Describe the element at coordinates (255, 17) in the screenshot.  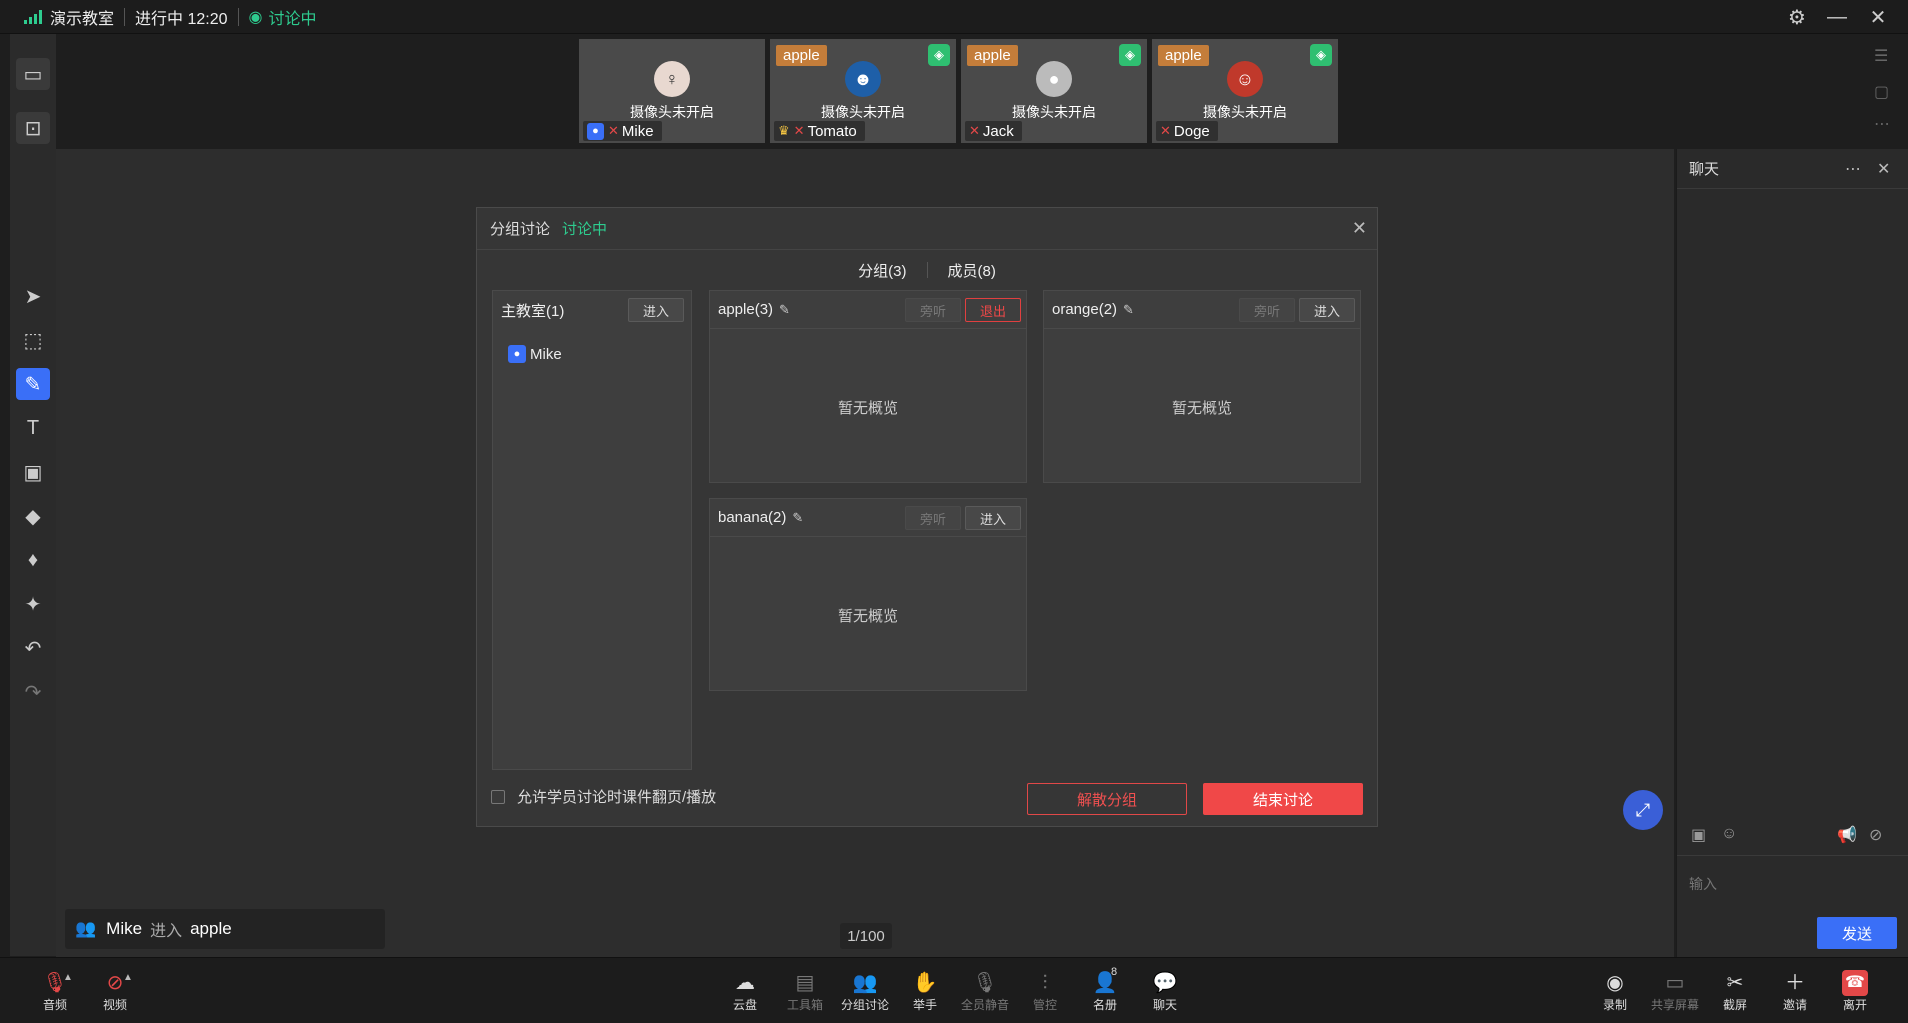
I see `discussion-icon: ◉` at that location.